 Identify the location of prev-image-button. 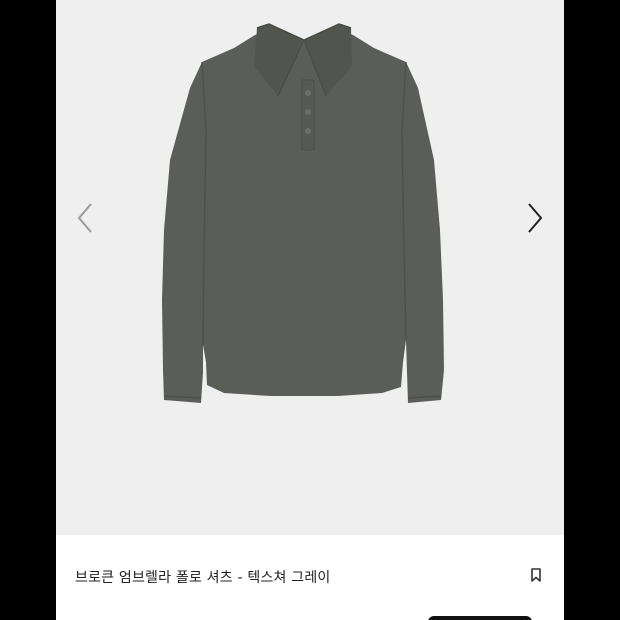
(85, 218).